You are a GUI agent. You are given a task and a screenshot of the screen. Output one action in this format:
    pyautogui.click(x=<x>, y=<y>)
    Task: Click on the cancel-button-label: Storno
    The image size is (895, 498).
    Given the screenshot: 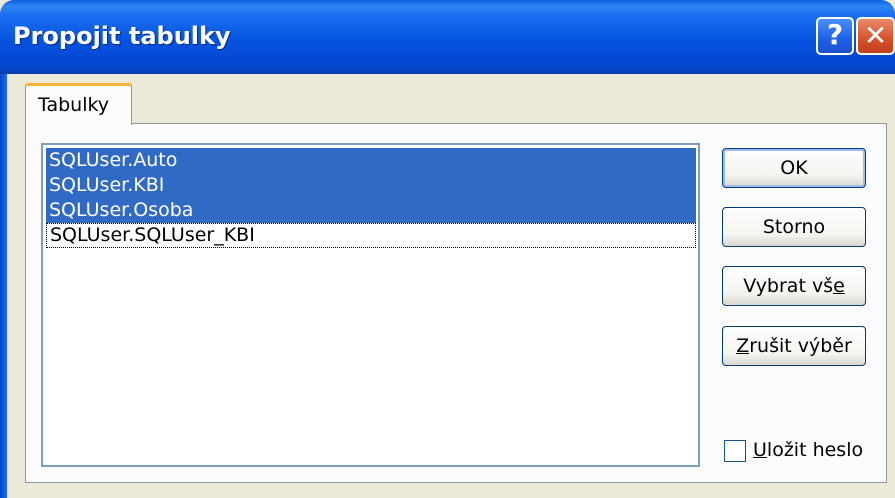 What is the action you would take?
    pyautogui.click(x=794, y=227)
    